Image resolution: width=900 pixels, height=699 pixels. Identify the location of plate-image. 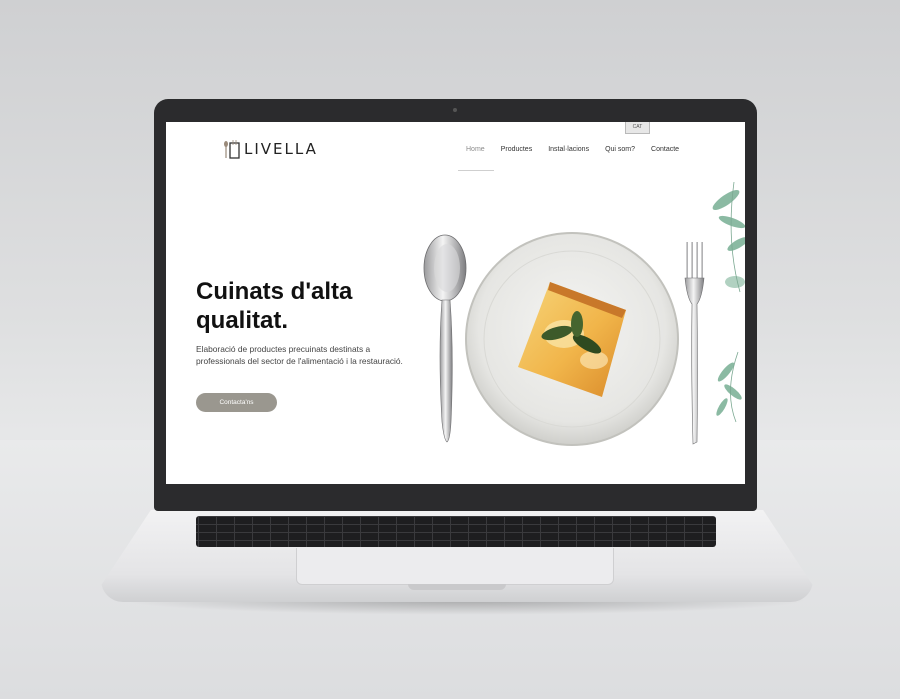
(572, 339).